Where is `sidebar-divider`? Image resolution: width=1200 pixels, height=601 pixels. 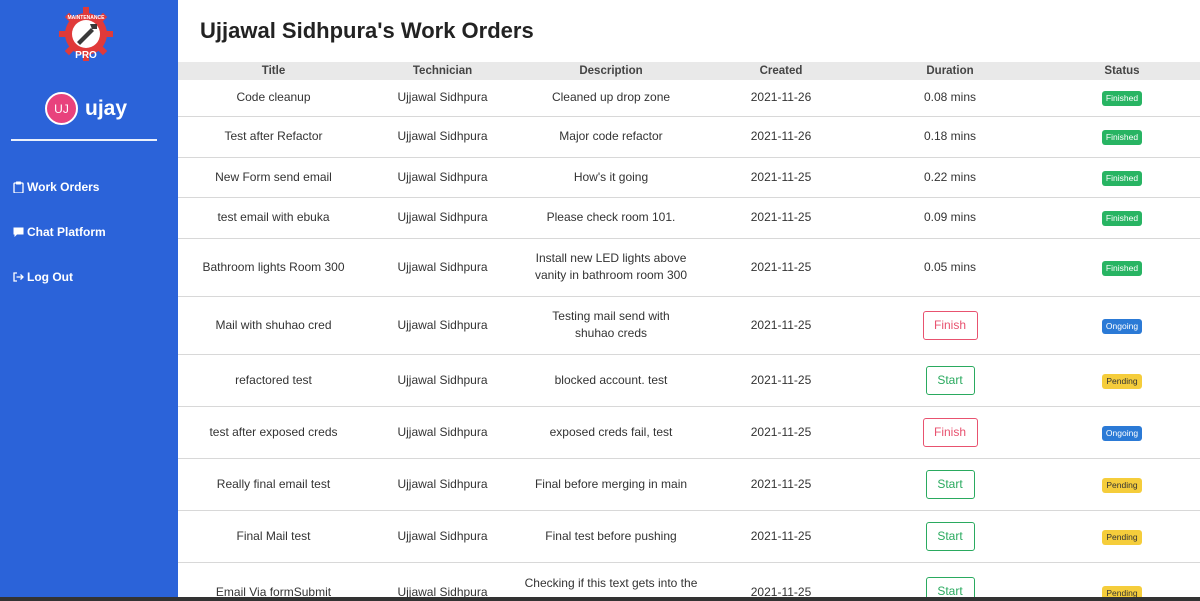
sidebar-divider is located at coordinates (84, 140).